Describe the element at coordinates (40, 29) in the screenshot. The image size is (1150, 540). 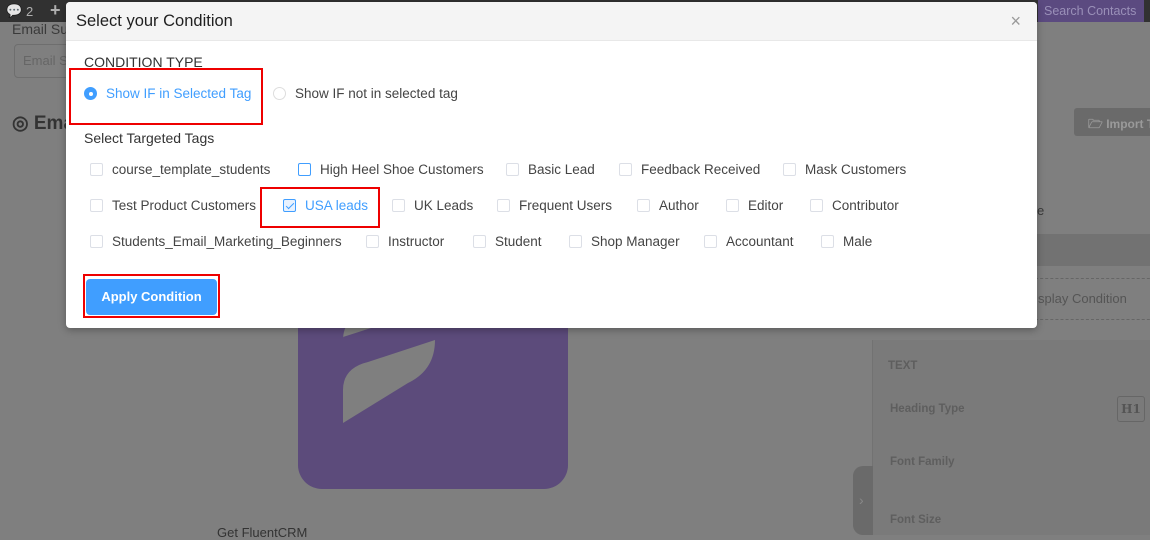
I see `email-subject-label: Email Su` at that location.